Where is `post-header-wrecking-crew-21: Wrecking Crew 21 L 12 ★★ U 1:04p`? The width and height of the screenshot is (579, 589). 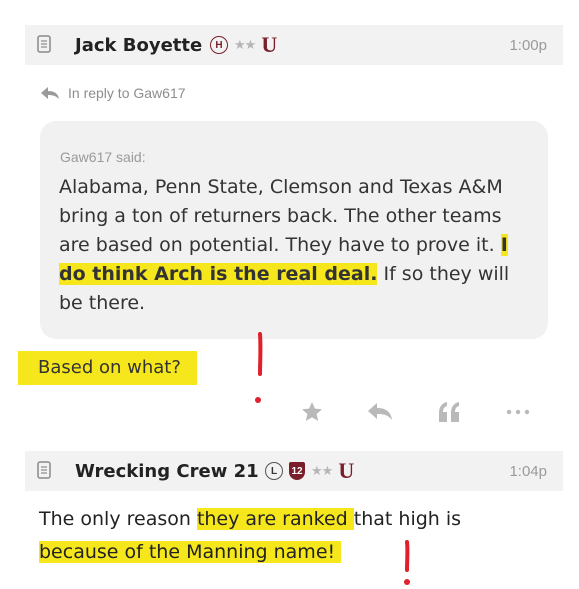 post-header-wrecking-crew-21: Wrecking Crew 21 L 12 ★★ U 1:04p is located at coordinates (294, 471).